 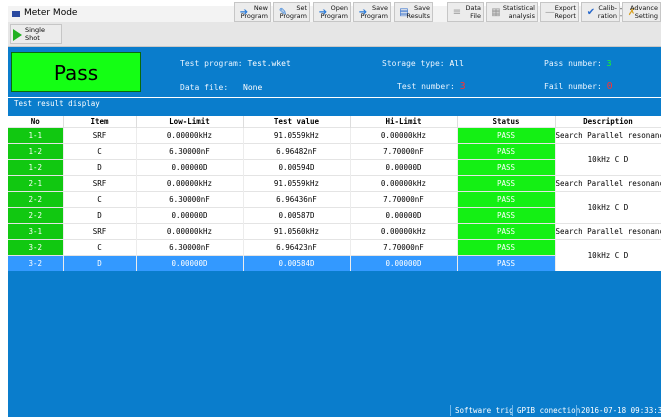 What do you see at coordinates (297, 247) in the screenshot?
I see `cell-test-value: 6.96423nF` at bounding box center [297, 247].